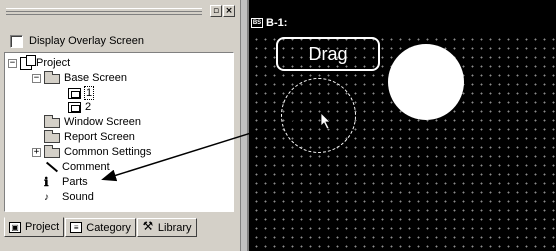 This screenshot has width=556, height=251. I want to click on editor-title-label: B-1:, so click(277, 23).